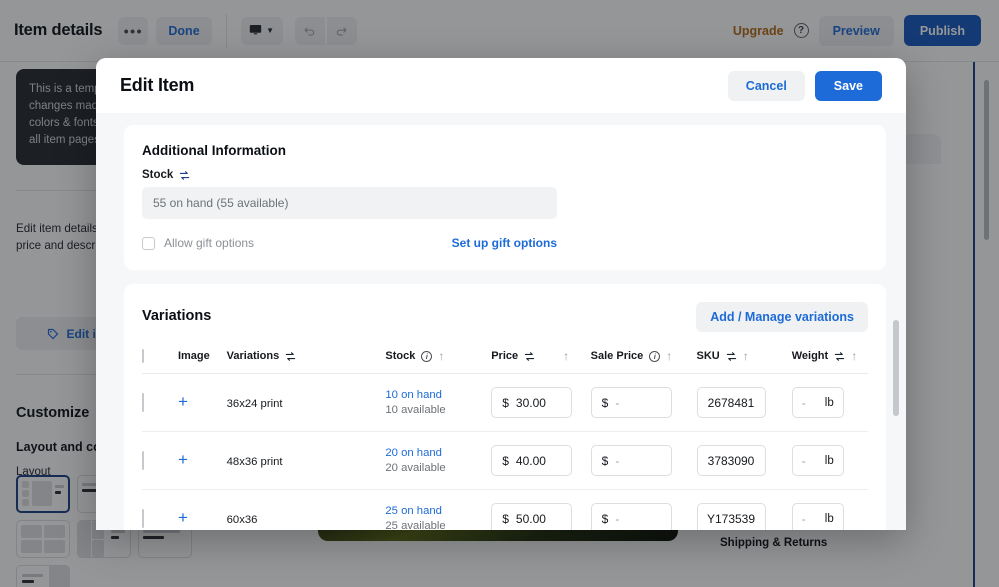 Image resolution: width=999 pixels, height=587 pixels. I want to click on stock-available-text: 25 available, so click(415, 525).